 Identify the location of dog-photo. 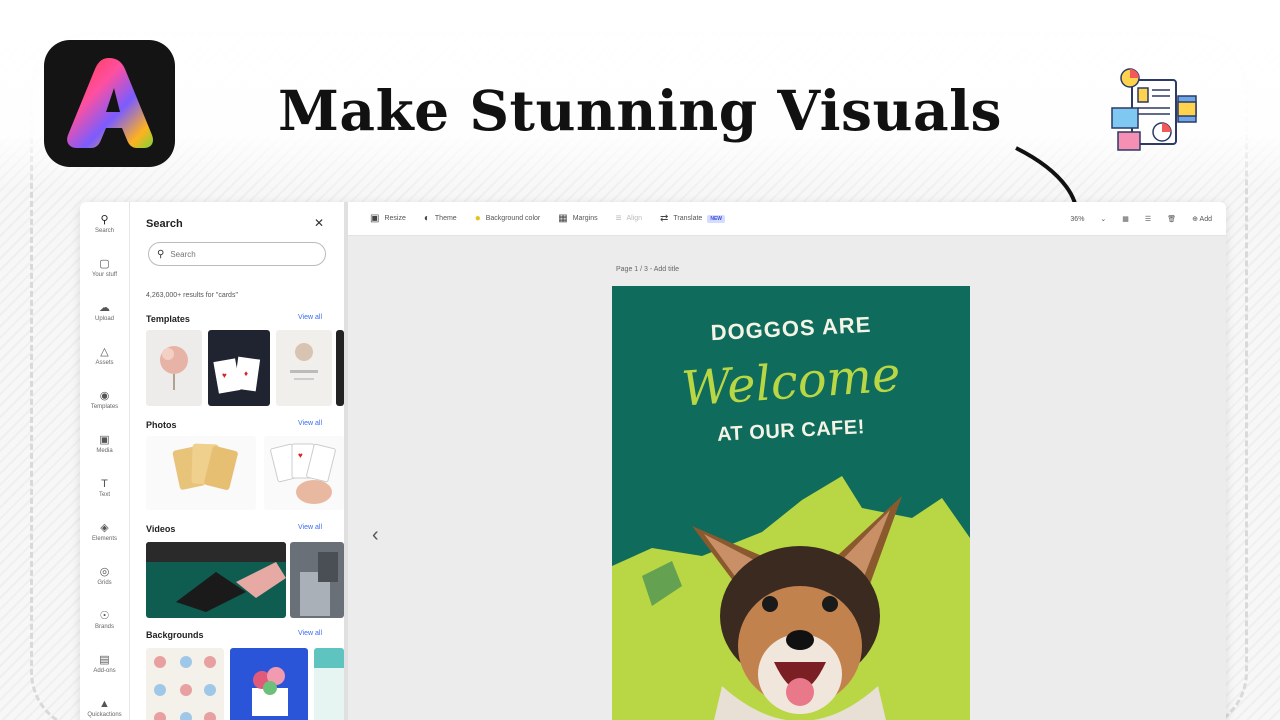
(797, 603).